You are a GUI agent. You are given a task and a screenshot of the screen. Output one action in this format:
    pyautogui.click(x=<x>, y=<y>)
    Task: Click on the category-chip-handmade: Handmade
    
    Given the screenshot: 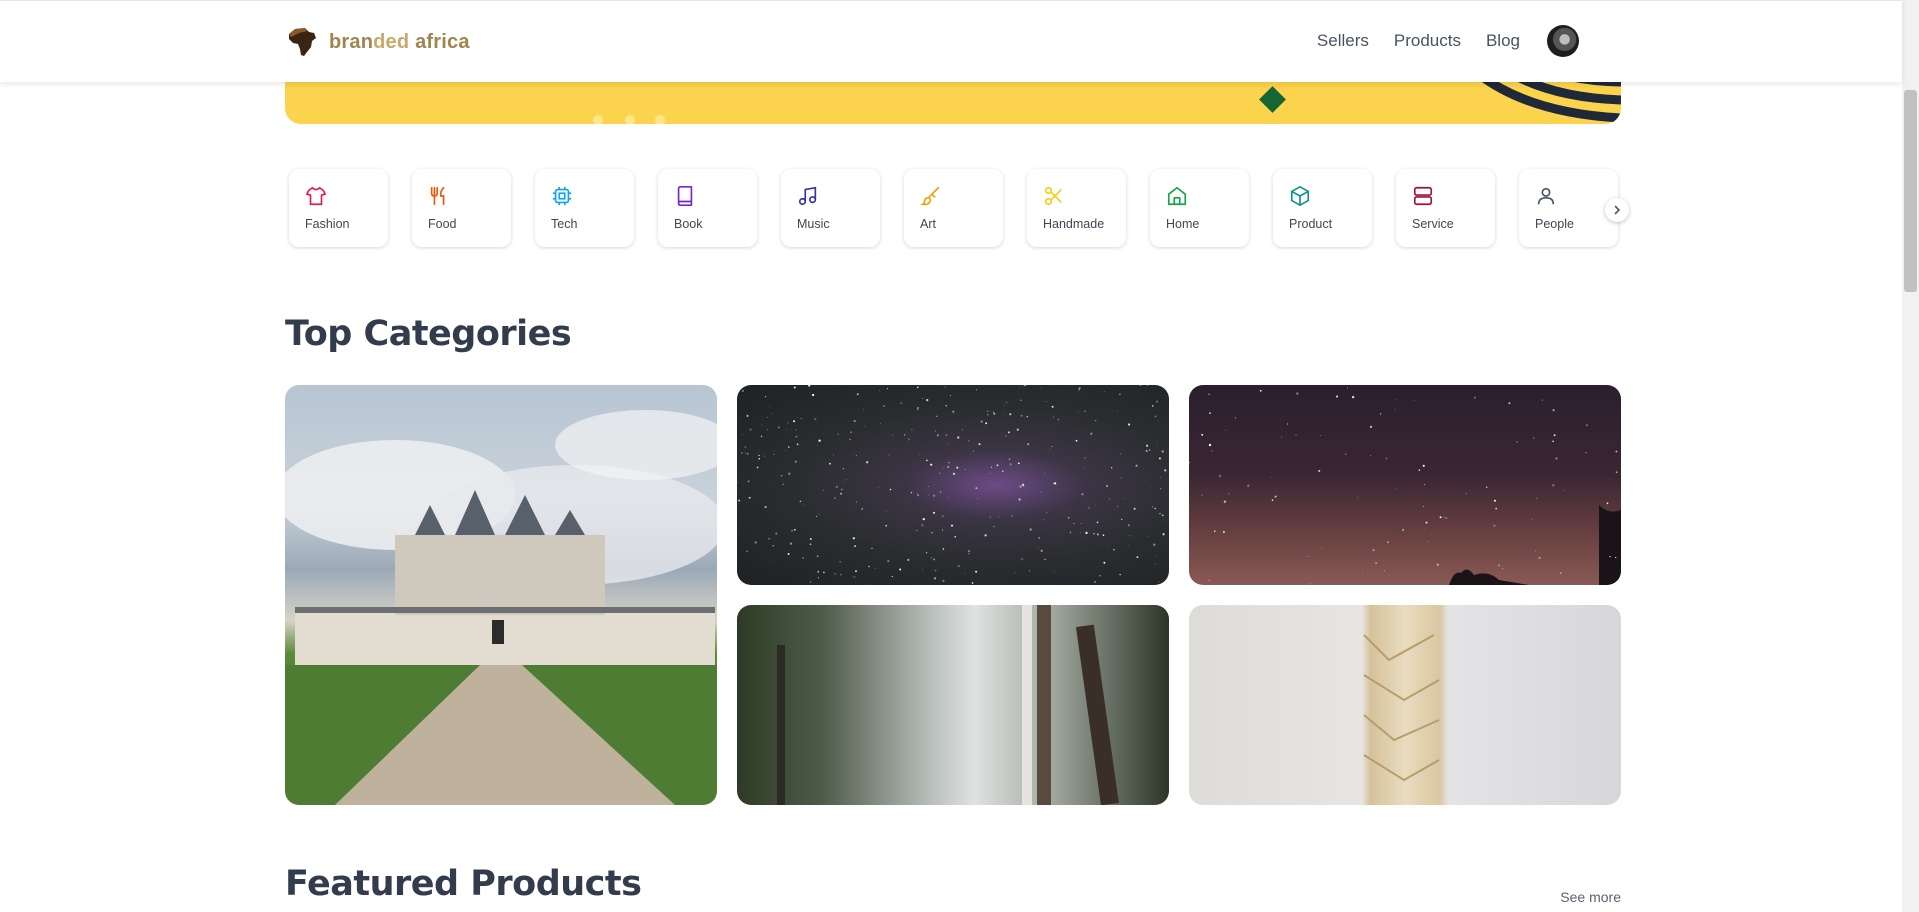 What is the action you would take?
    pyautogui.click(x=1076, y=208)
    